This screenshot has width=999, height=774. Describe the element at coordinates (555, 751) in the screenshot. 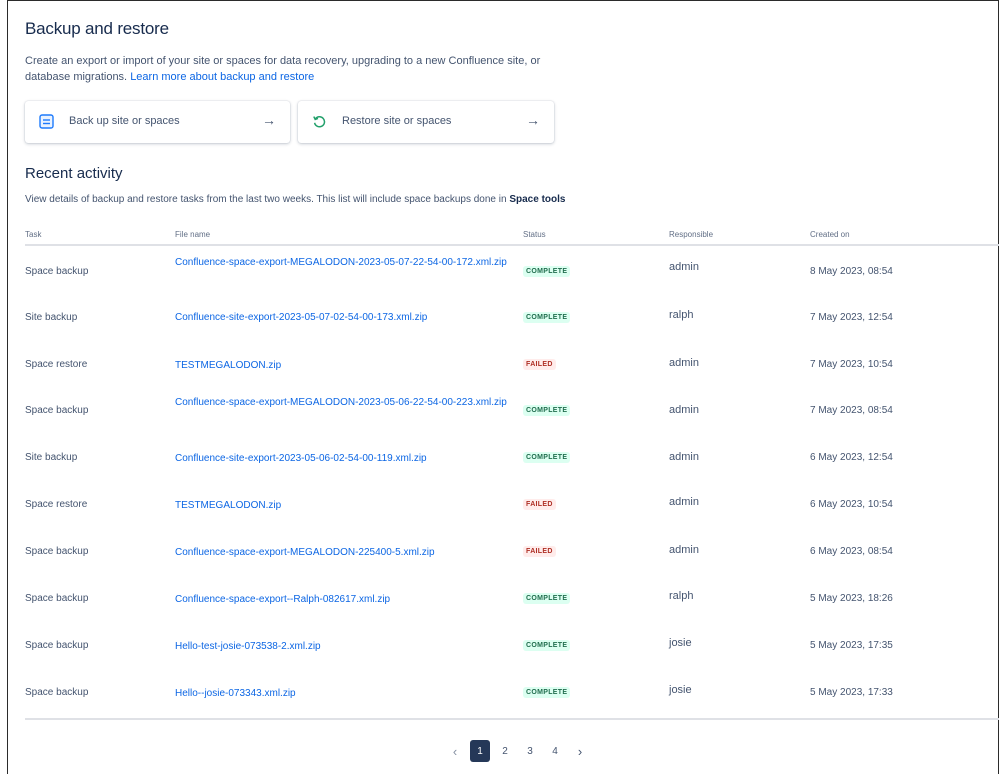

I see `page-button-4: 4` at that location.